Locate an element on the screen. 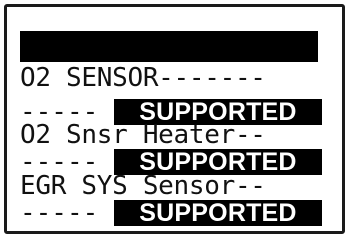  list-item-name: O2 SENSOR------- is located at coordinates (143, 78).